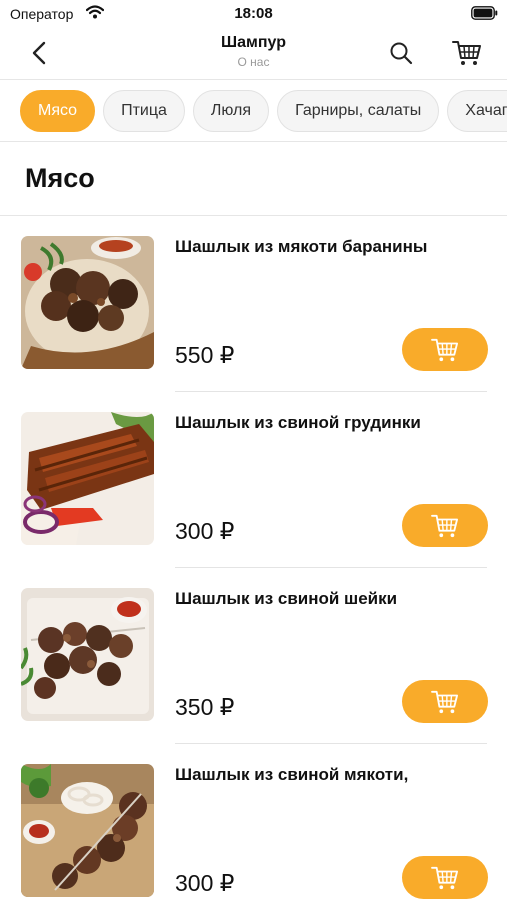 The image size is (507, 900). What do you see at coordinates (484, 13) in the screenshot?
I see `battery-icon` at bounding box center [484, 13].